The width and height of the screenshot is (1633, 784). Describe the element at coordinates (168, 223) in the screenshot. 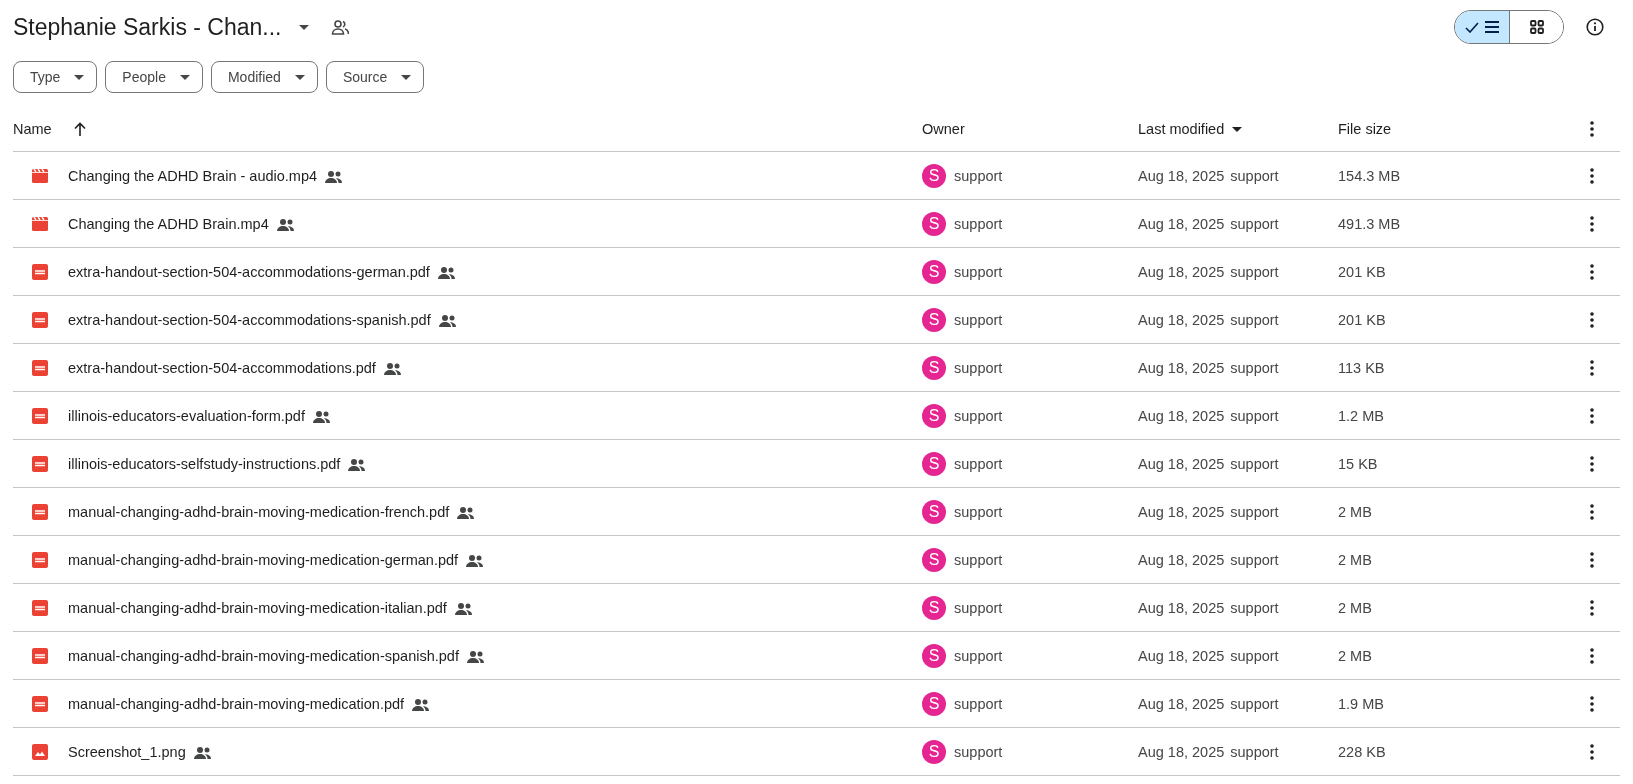

I see `file-name: Changing the ADHD Brain.mp4` at that location.